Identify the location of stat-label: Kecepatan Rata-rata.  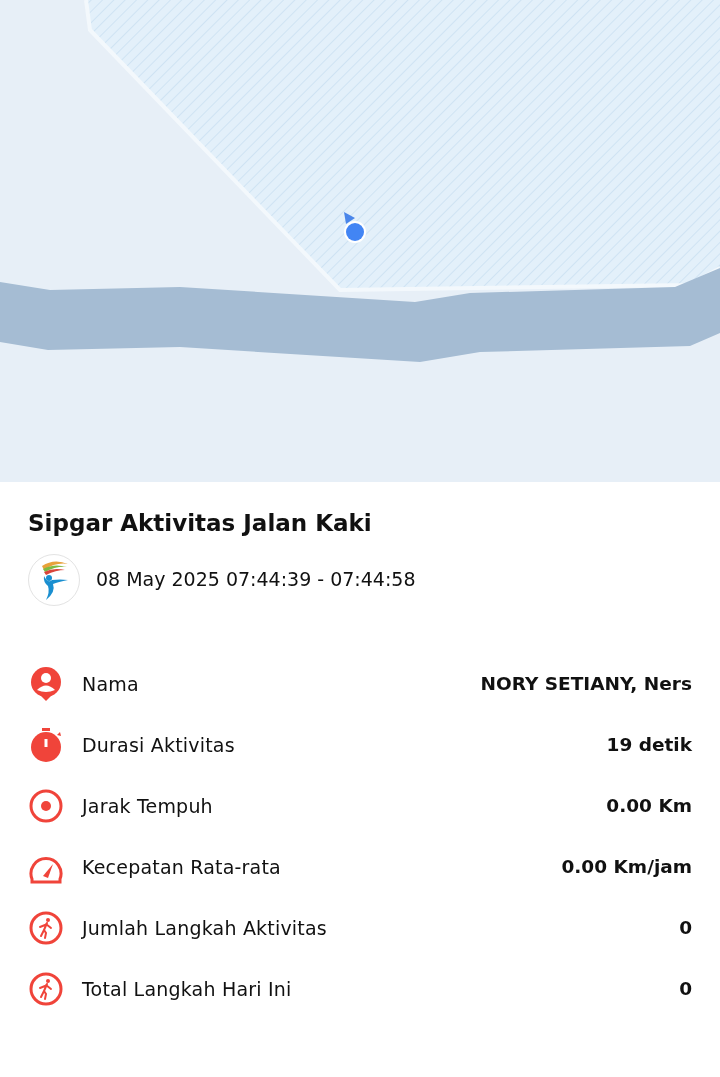
(181, 867).